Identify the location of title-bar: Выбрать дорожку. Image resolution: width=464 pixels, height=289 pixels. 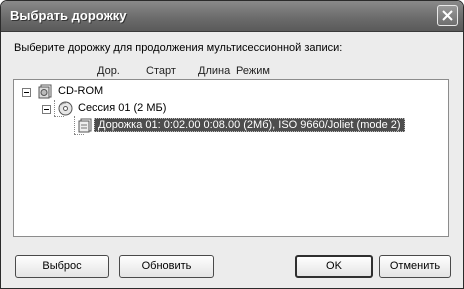
(232, 16).